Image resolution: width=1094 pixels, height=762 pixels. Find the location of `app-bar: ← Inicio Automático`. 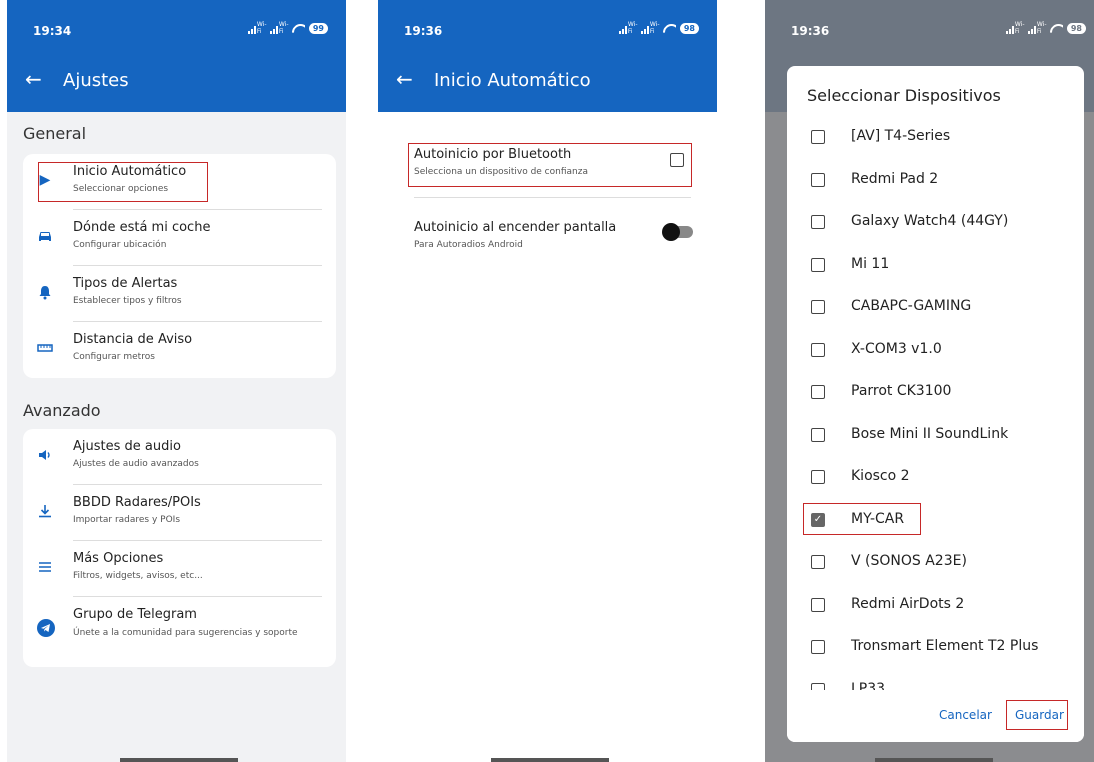

app-bar: ← Inicio Automático is located at coordinates (547, 81).